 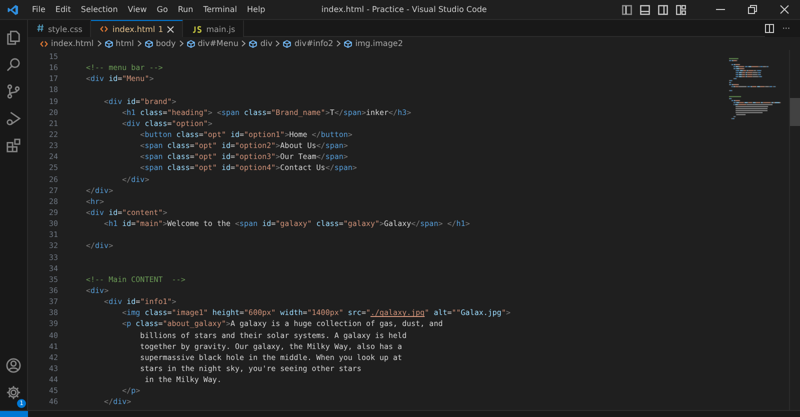 I want to click on menu-item: Help, so click(x=256, y=9).